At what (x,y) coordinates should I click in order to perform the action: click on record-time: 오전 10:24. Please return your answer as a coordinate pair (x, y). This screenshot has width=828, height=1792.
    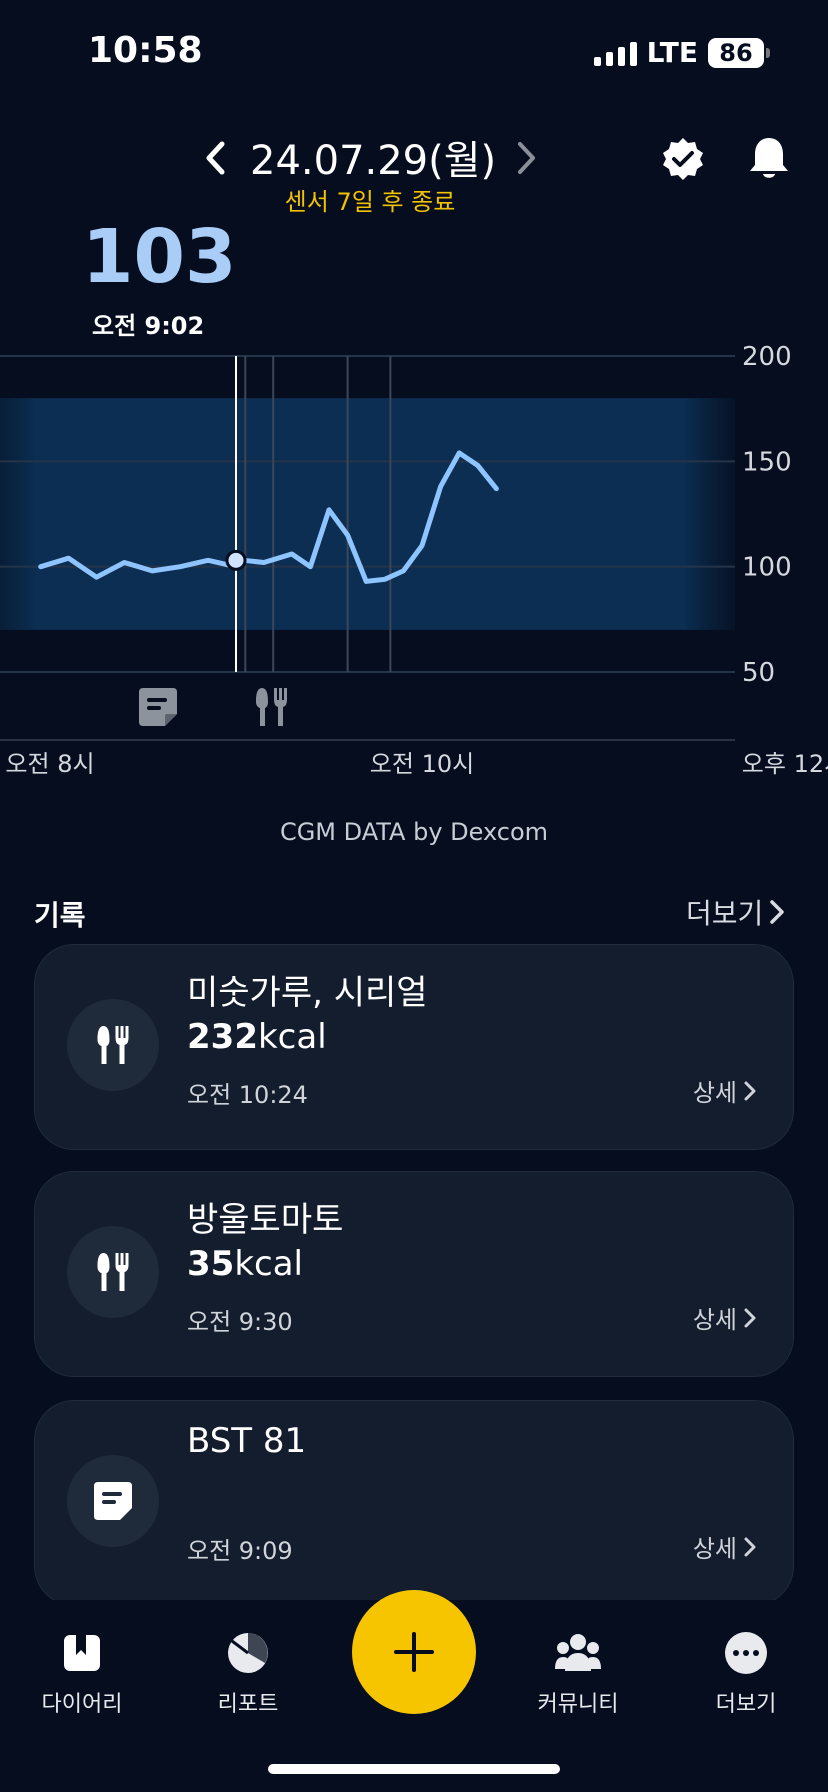
    Looking at the image, I should click on (247, 1095).